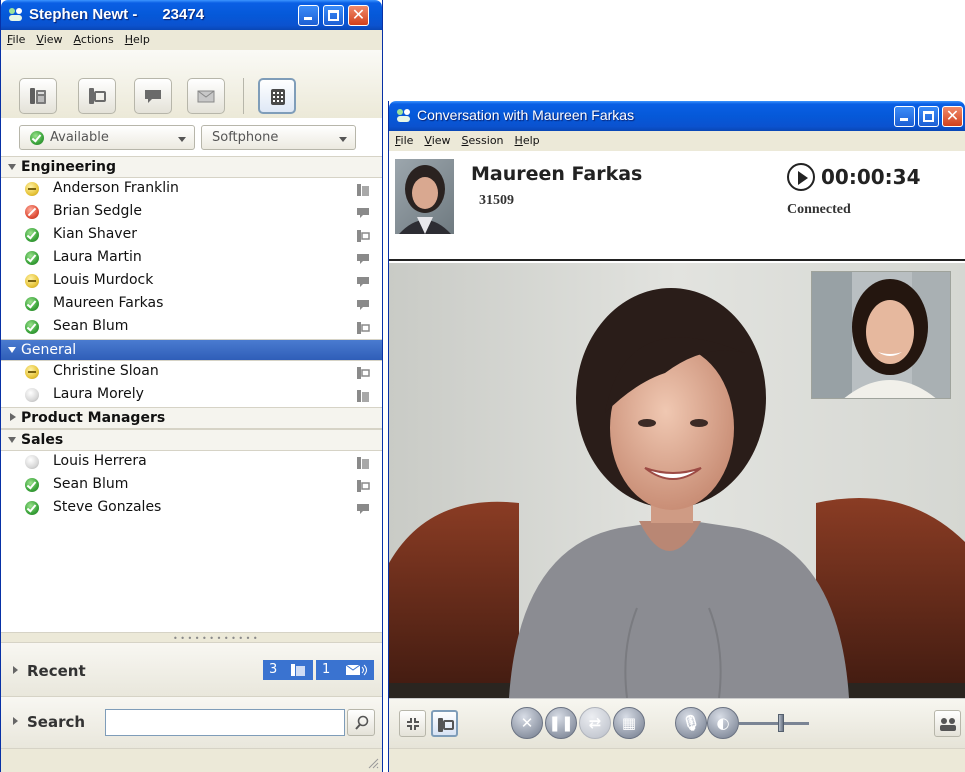  What do you see at coordinates (191, 508) in the screenshot?
I see `contact-row: Steve Gonzales` at bounding box center [191, 508].